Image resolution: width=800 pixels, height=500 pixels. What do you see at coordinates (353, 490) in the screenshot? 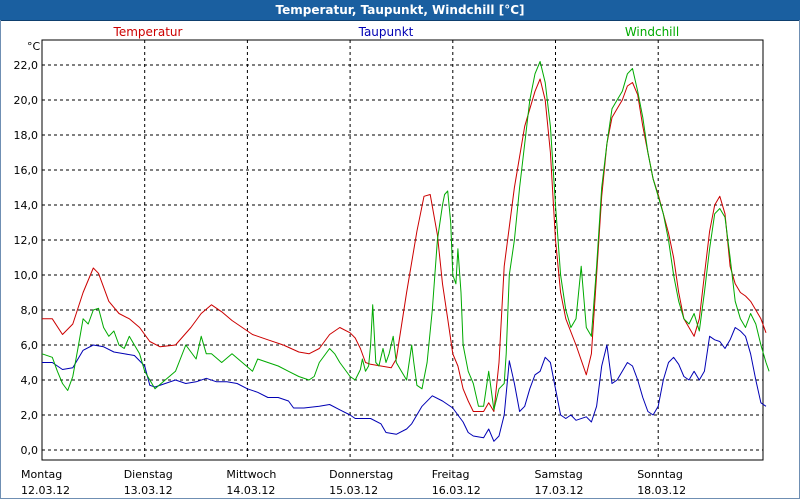
I see `x-tick-date: 15.03.12` at bounding box center [353, 490].